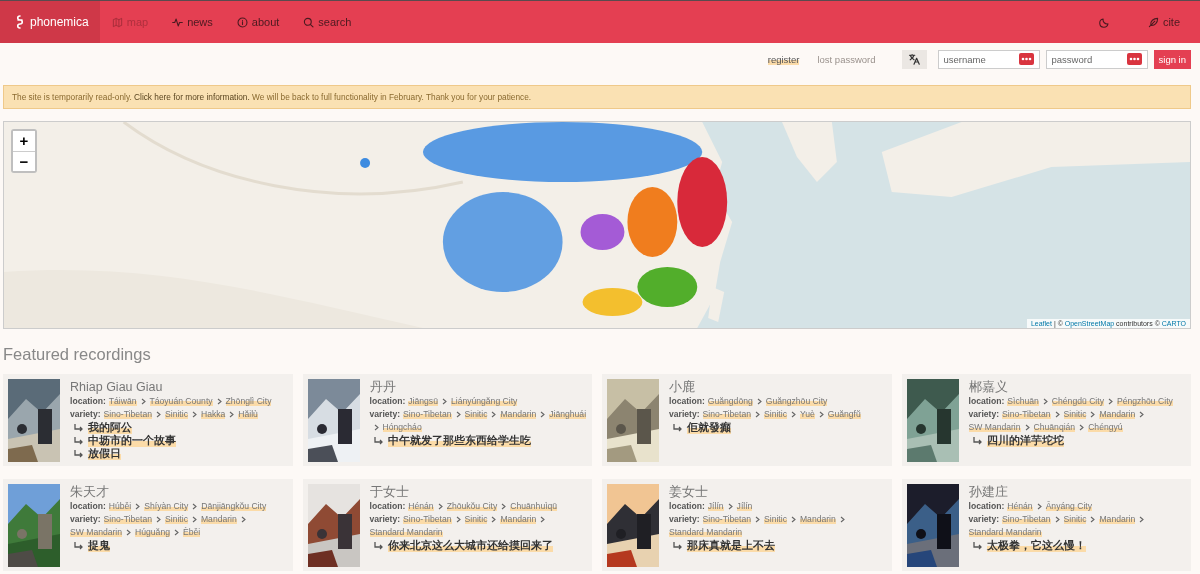 This screenshot has height=574, width=1200. I want to click on map-icon, so click(117, 22).